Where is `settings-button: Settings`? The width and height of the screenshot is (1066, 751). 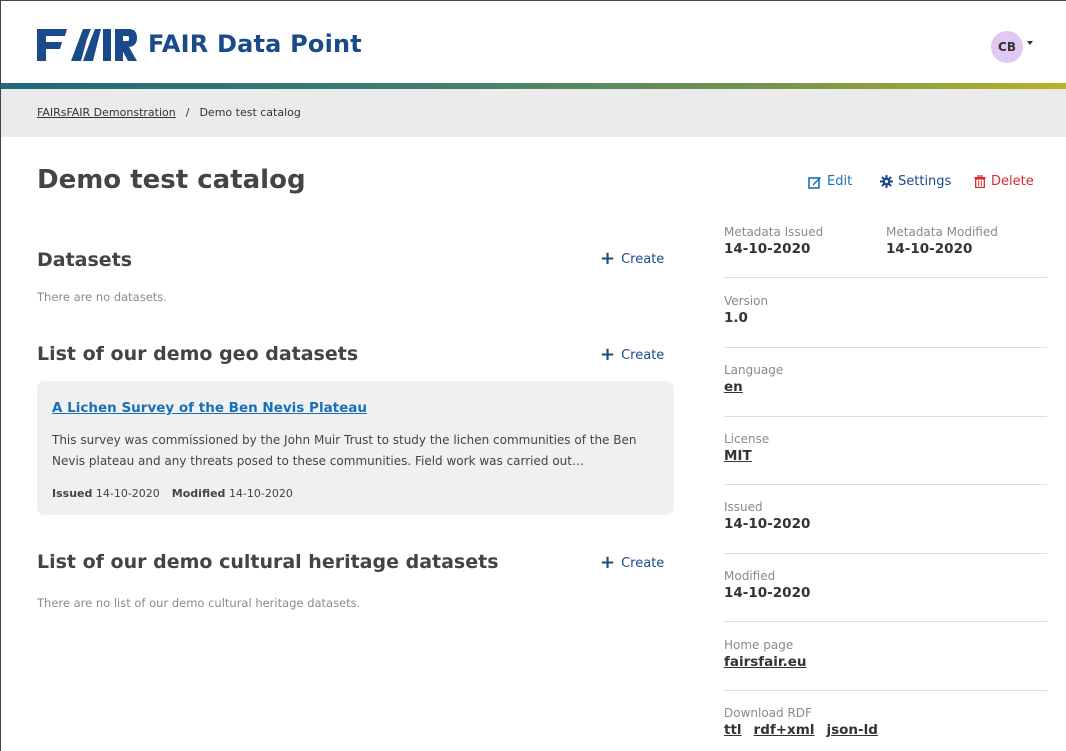
settings-button: Settings is located at coordinates (915, 181).